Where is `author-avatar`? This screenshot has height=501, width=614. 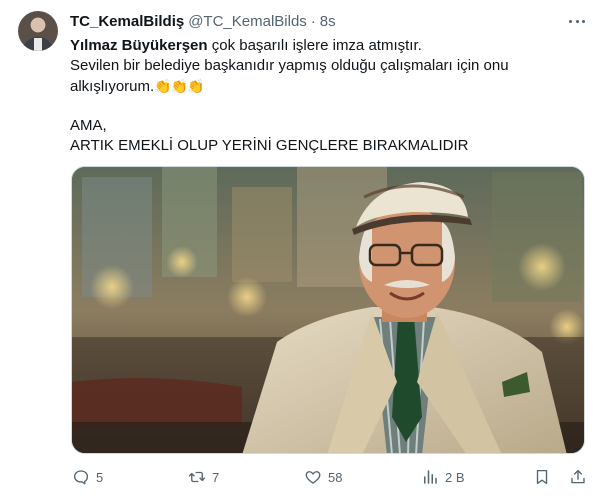
author-avatar is located at coordinates (38, 31).